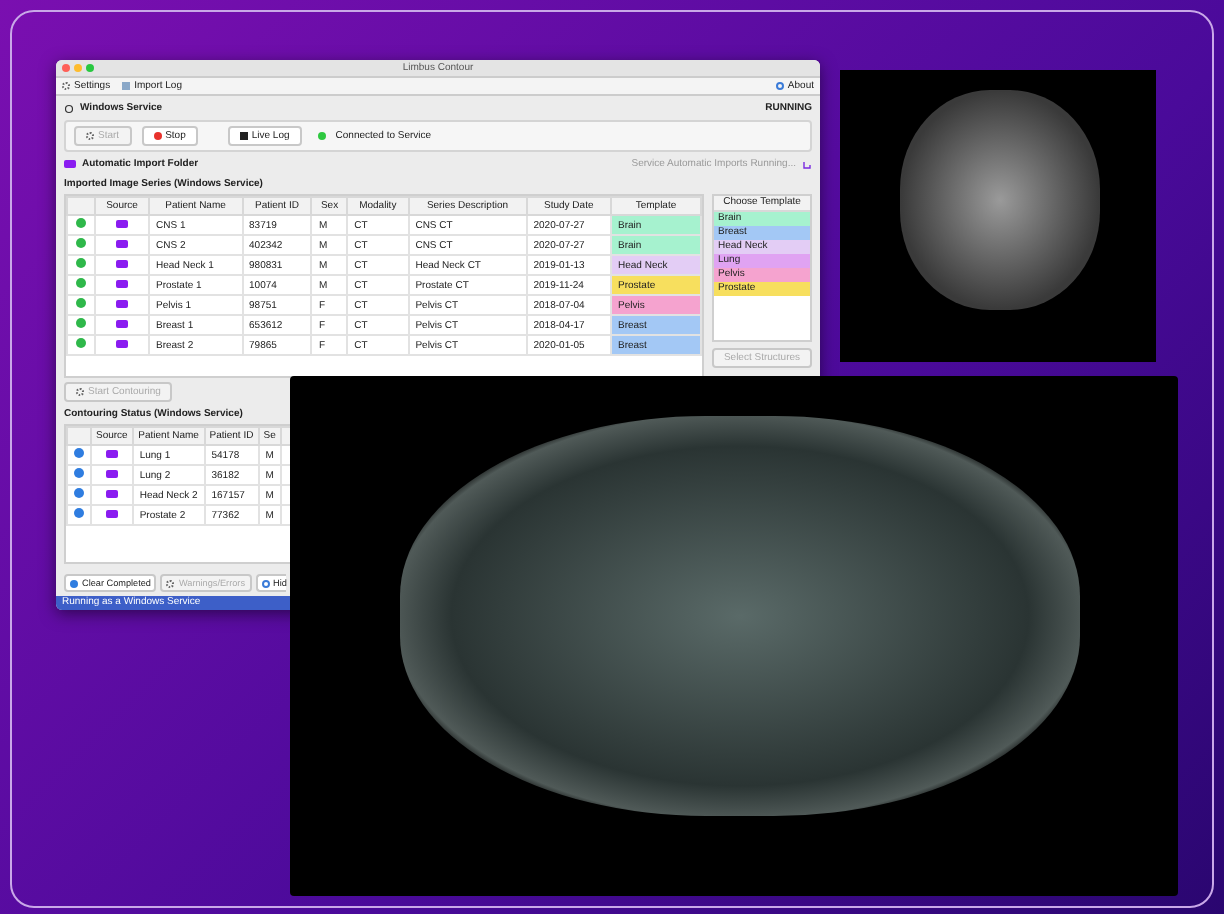  I want to click on close-icon, so click(66, 68).